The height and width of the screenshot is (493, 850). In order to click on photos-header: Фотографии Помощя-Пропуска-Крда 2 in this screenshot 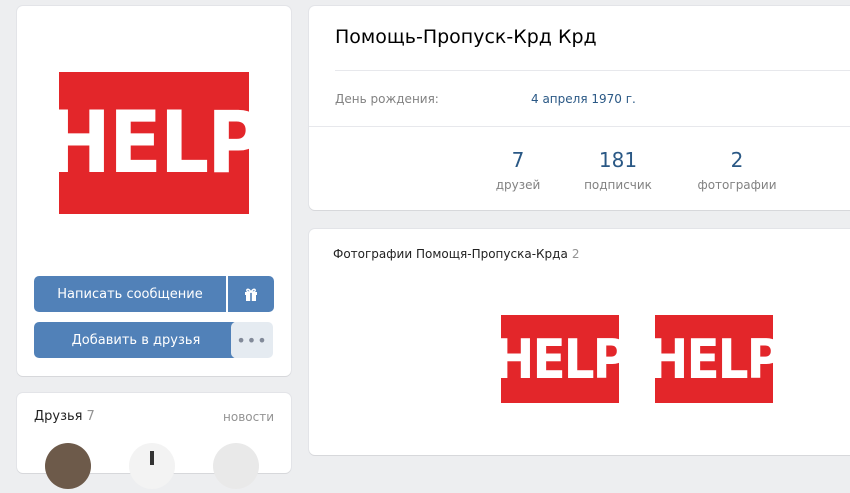, I will do `click(456, 254)`.